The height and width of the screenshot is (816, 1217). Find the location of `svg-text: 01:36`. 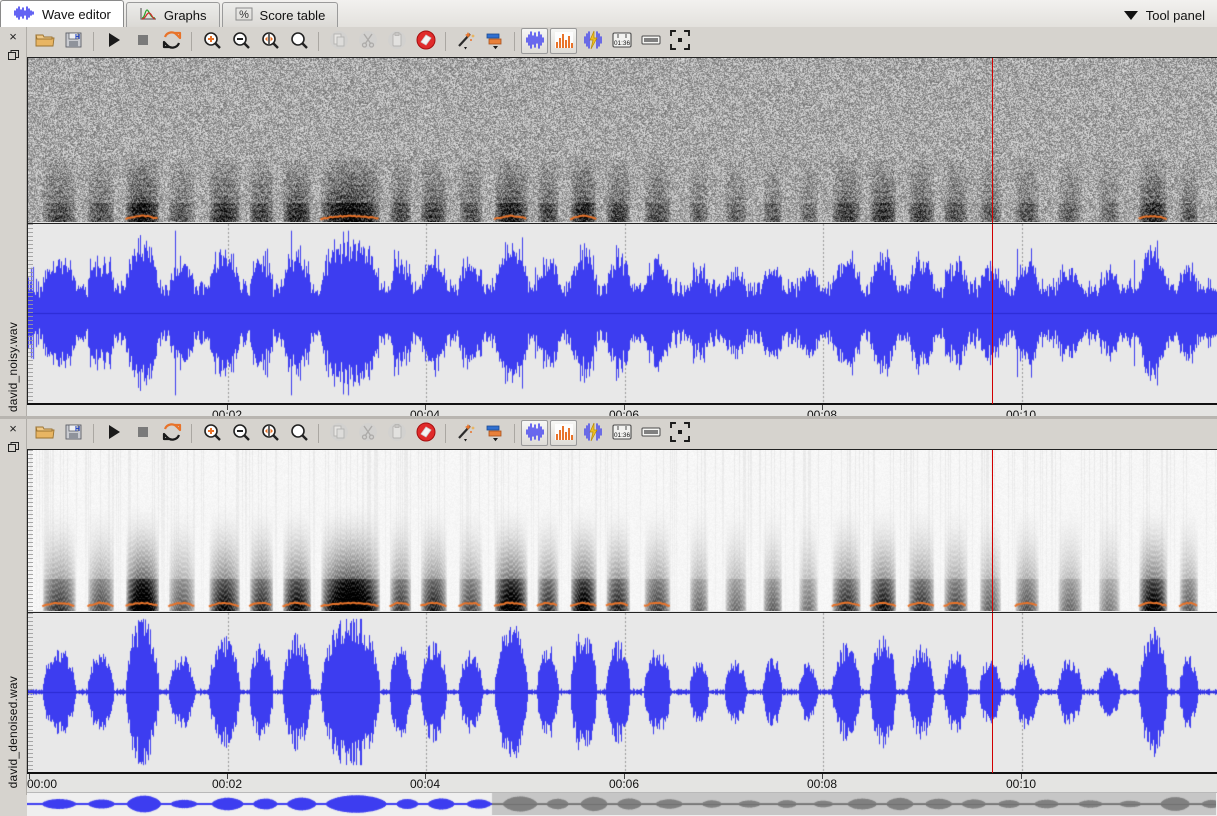

svg-text: 01:36 is located at coordinates (622, 435).